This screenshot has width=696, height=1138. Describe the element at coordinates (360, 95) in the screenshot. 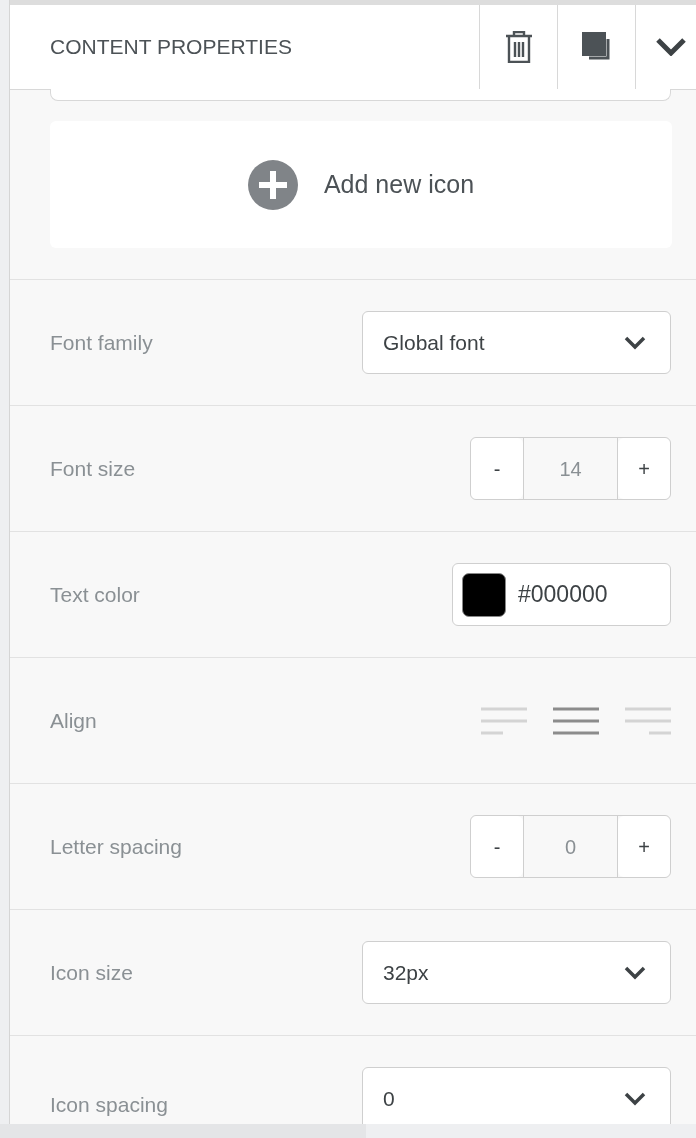

I see `input-field` at that location.